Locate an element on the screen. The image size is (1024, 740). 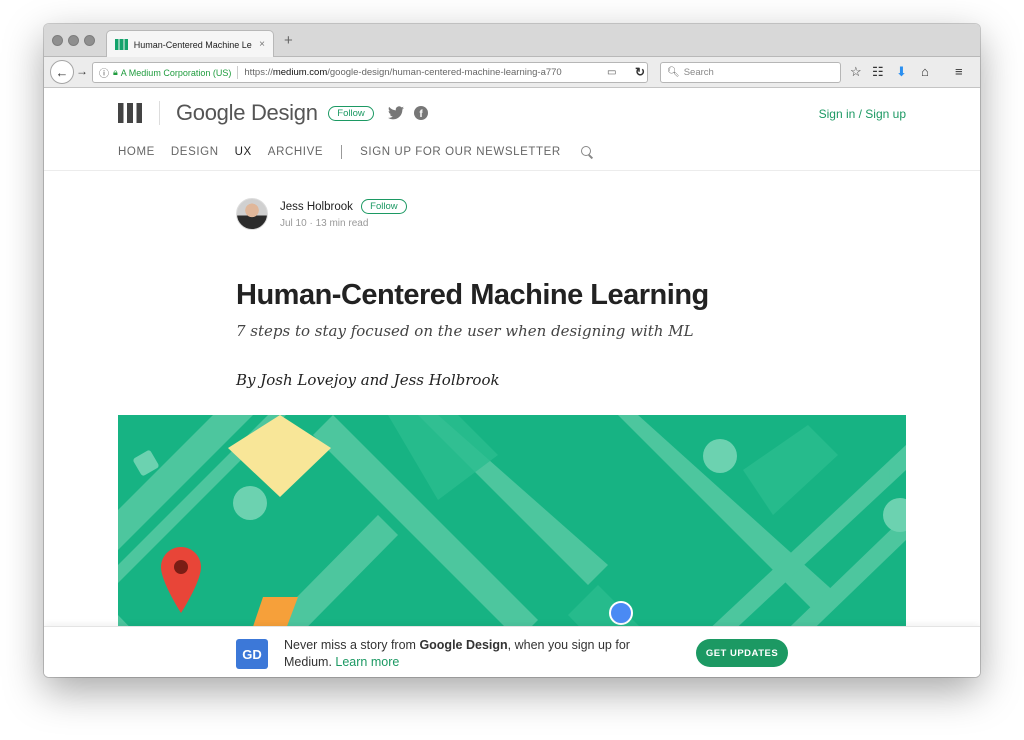
nav-divider is located at coordinates (342, 152).